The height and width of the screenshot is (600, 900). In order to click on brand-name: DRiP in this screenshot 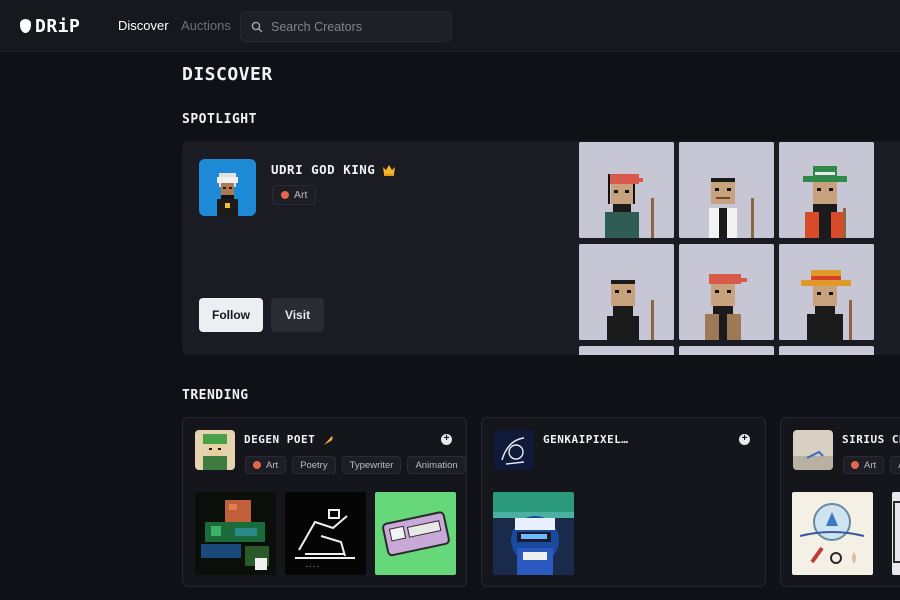, I will do `click(58, 26)`.